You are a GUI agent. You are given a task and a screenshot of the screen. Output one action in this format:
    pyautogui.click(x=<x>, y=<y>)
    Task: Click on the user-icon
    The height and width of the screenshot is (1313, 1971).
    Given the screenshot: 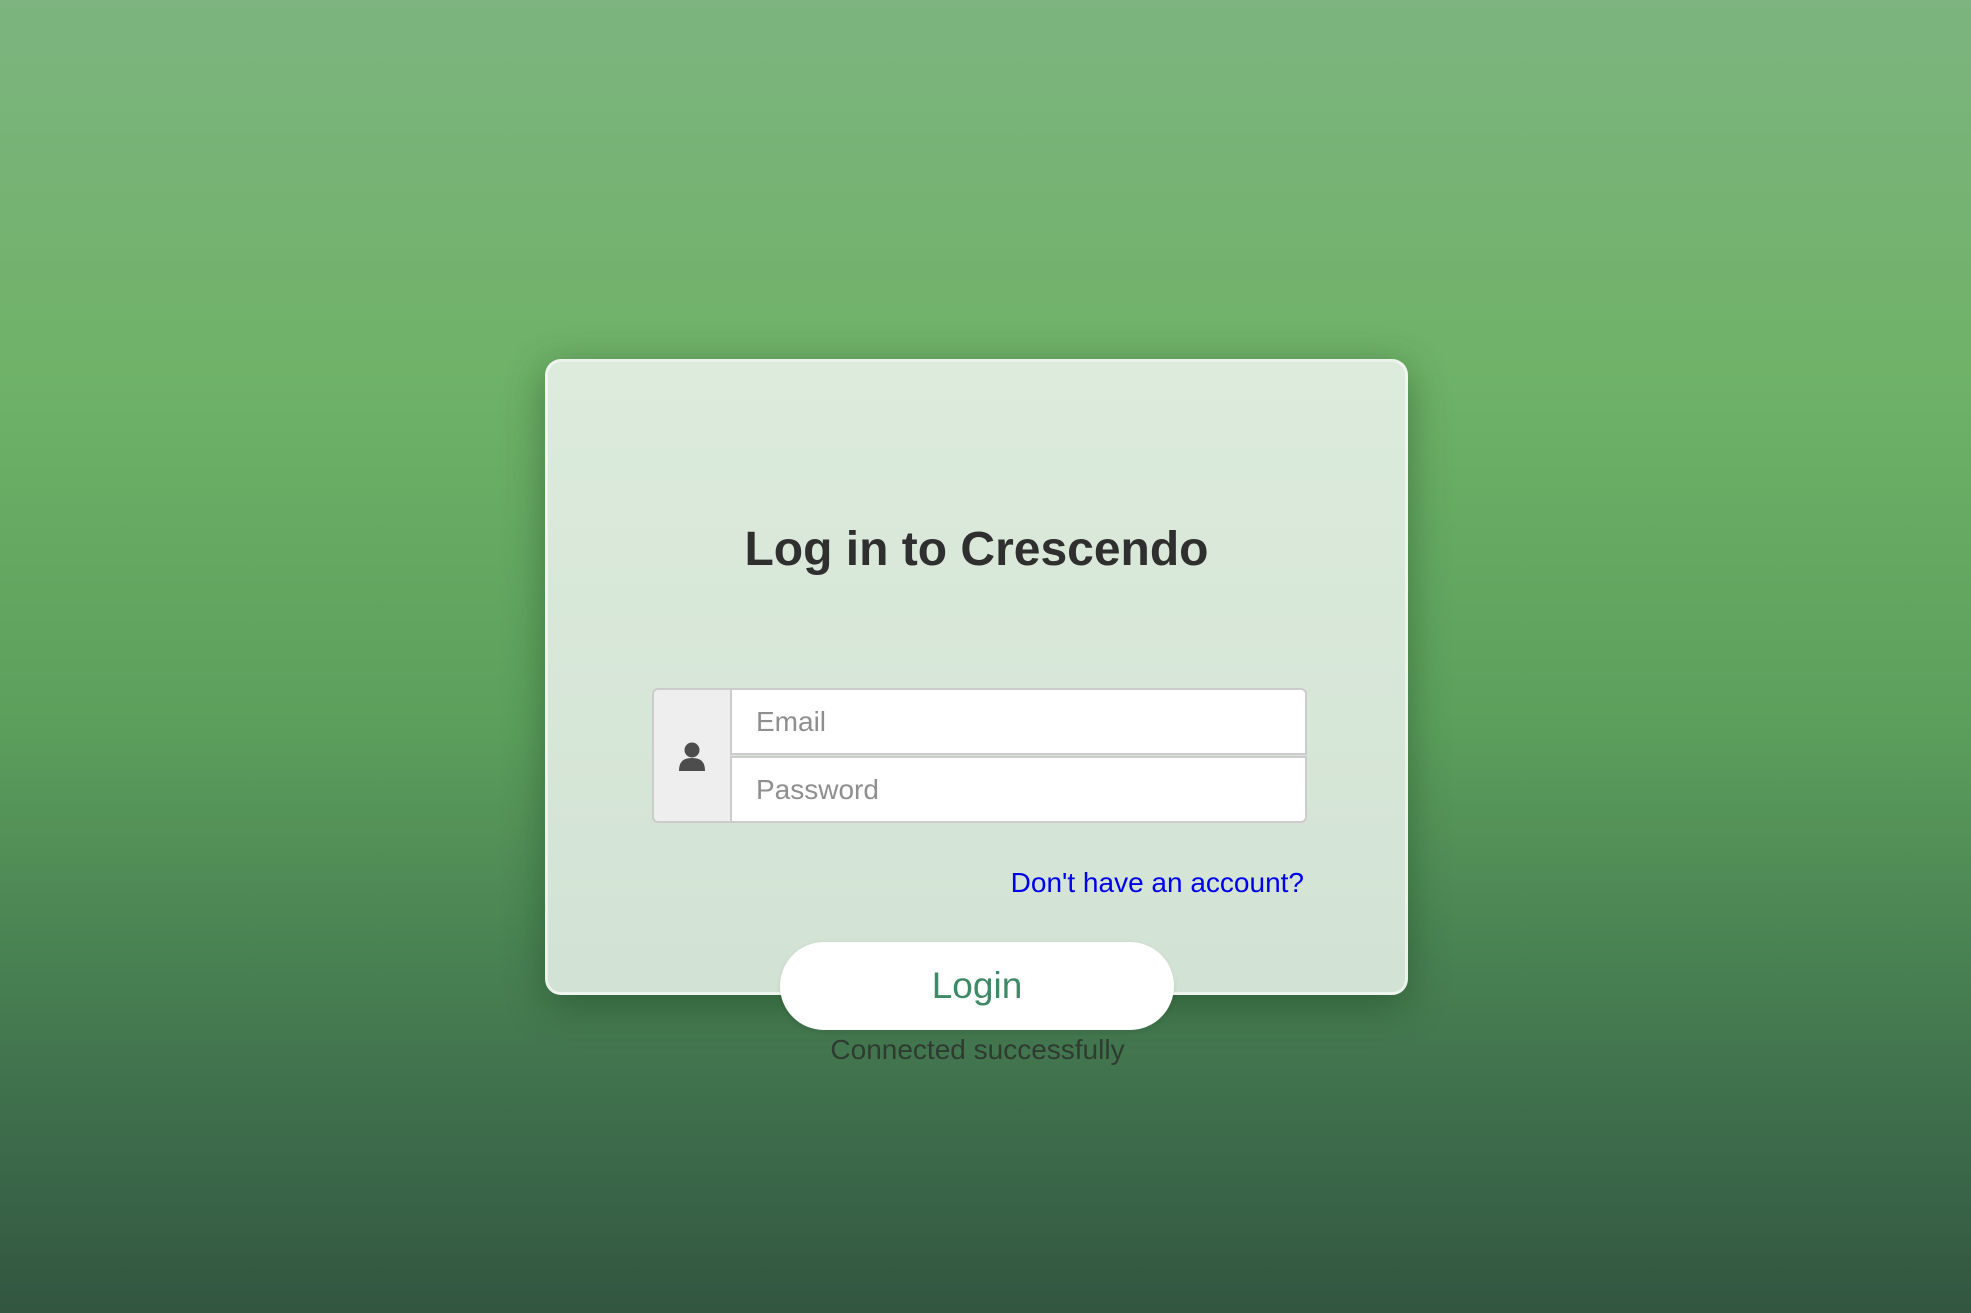 What is the action you would take?
    pyautogui.click(x=692, y=756)
    